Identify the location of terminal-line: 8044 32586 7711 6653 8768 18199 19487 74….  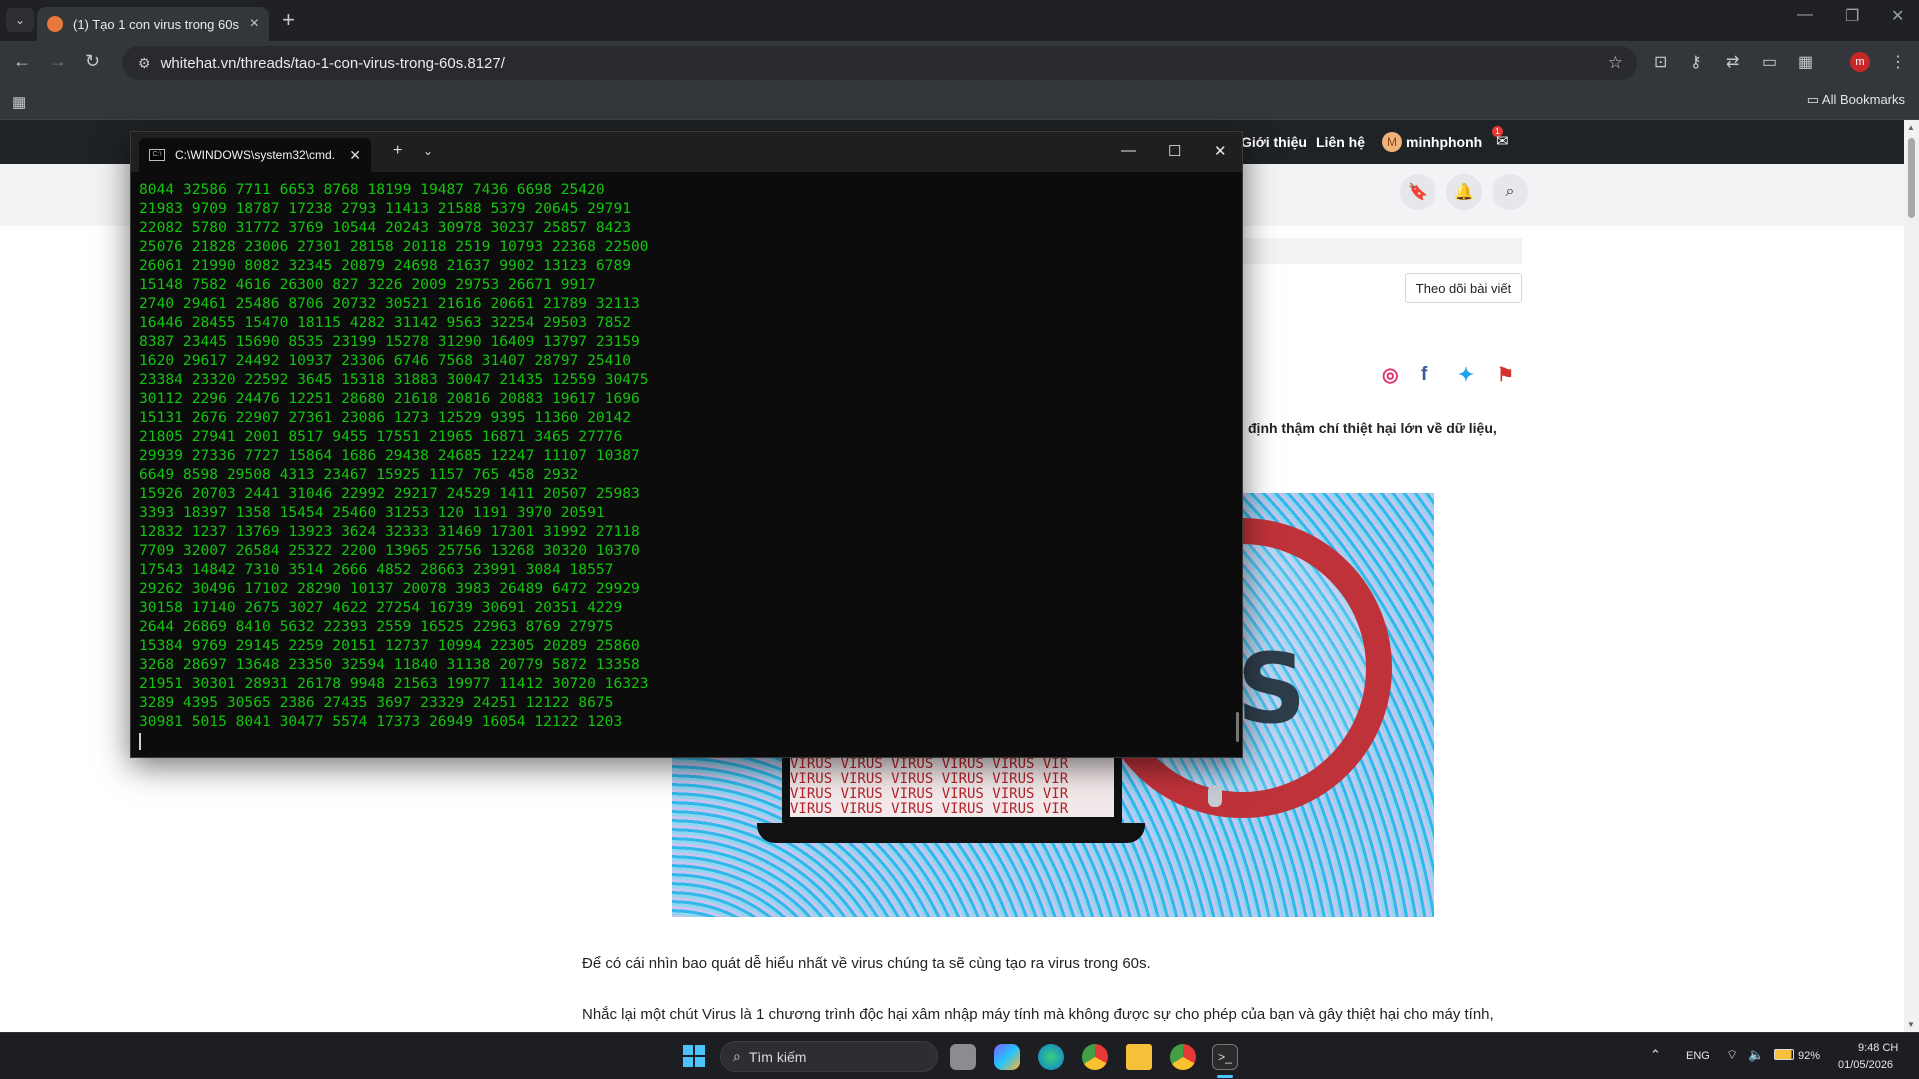
(372, 189).